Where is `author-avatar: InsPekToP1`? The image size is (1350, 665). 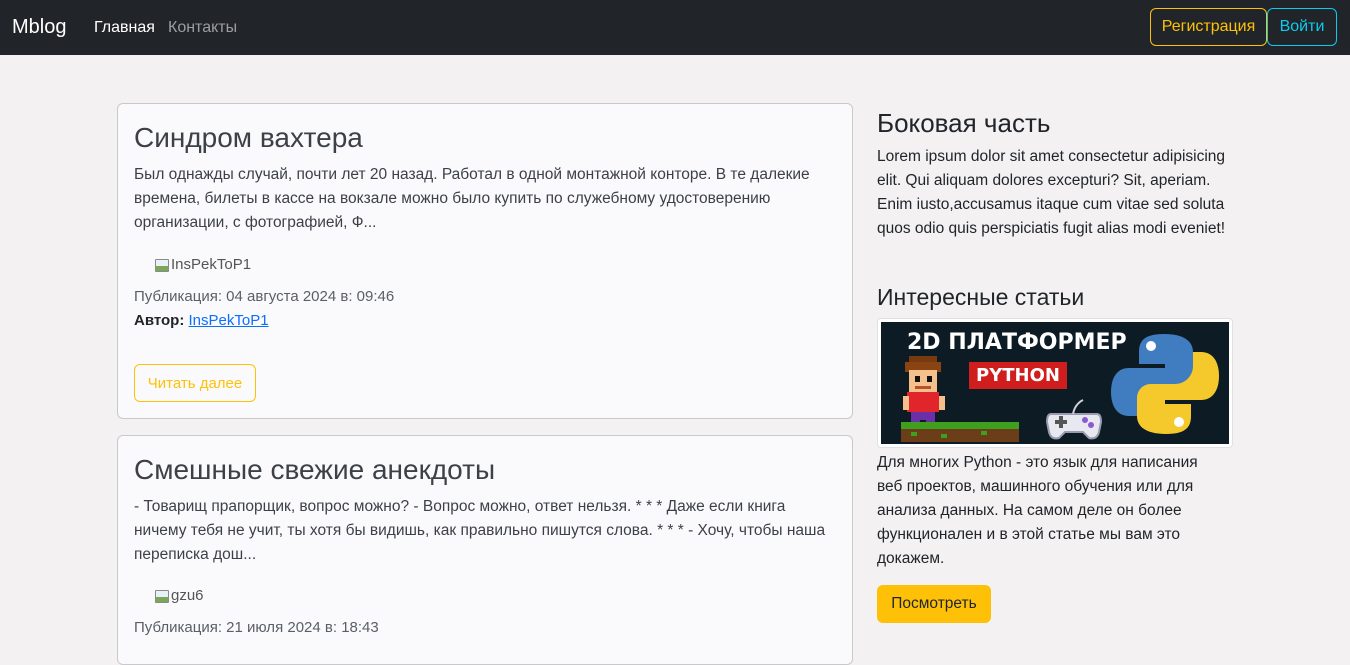 author-avatar: InsPekToP1 is located at coordinates (202, 265).